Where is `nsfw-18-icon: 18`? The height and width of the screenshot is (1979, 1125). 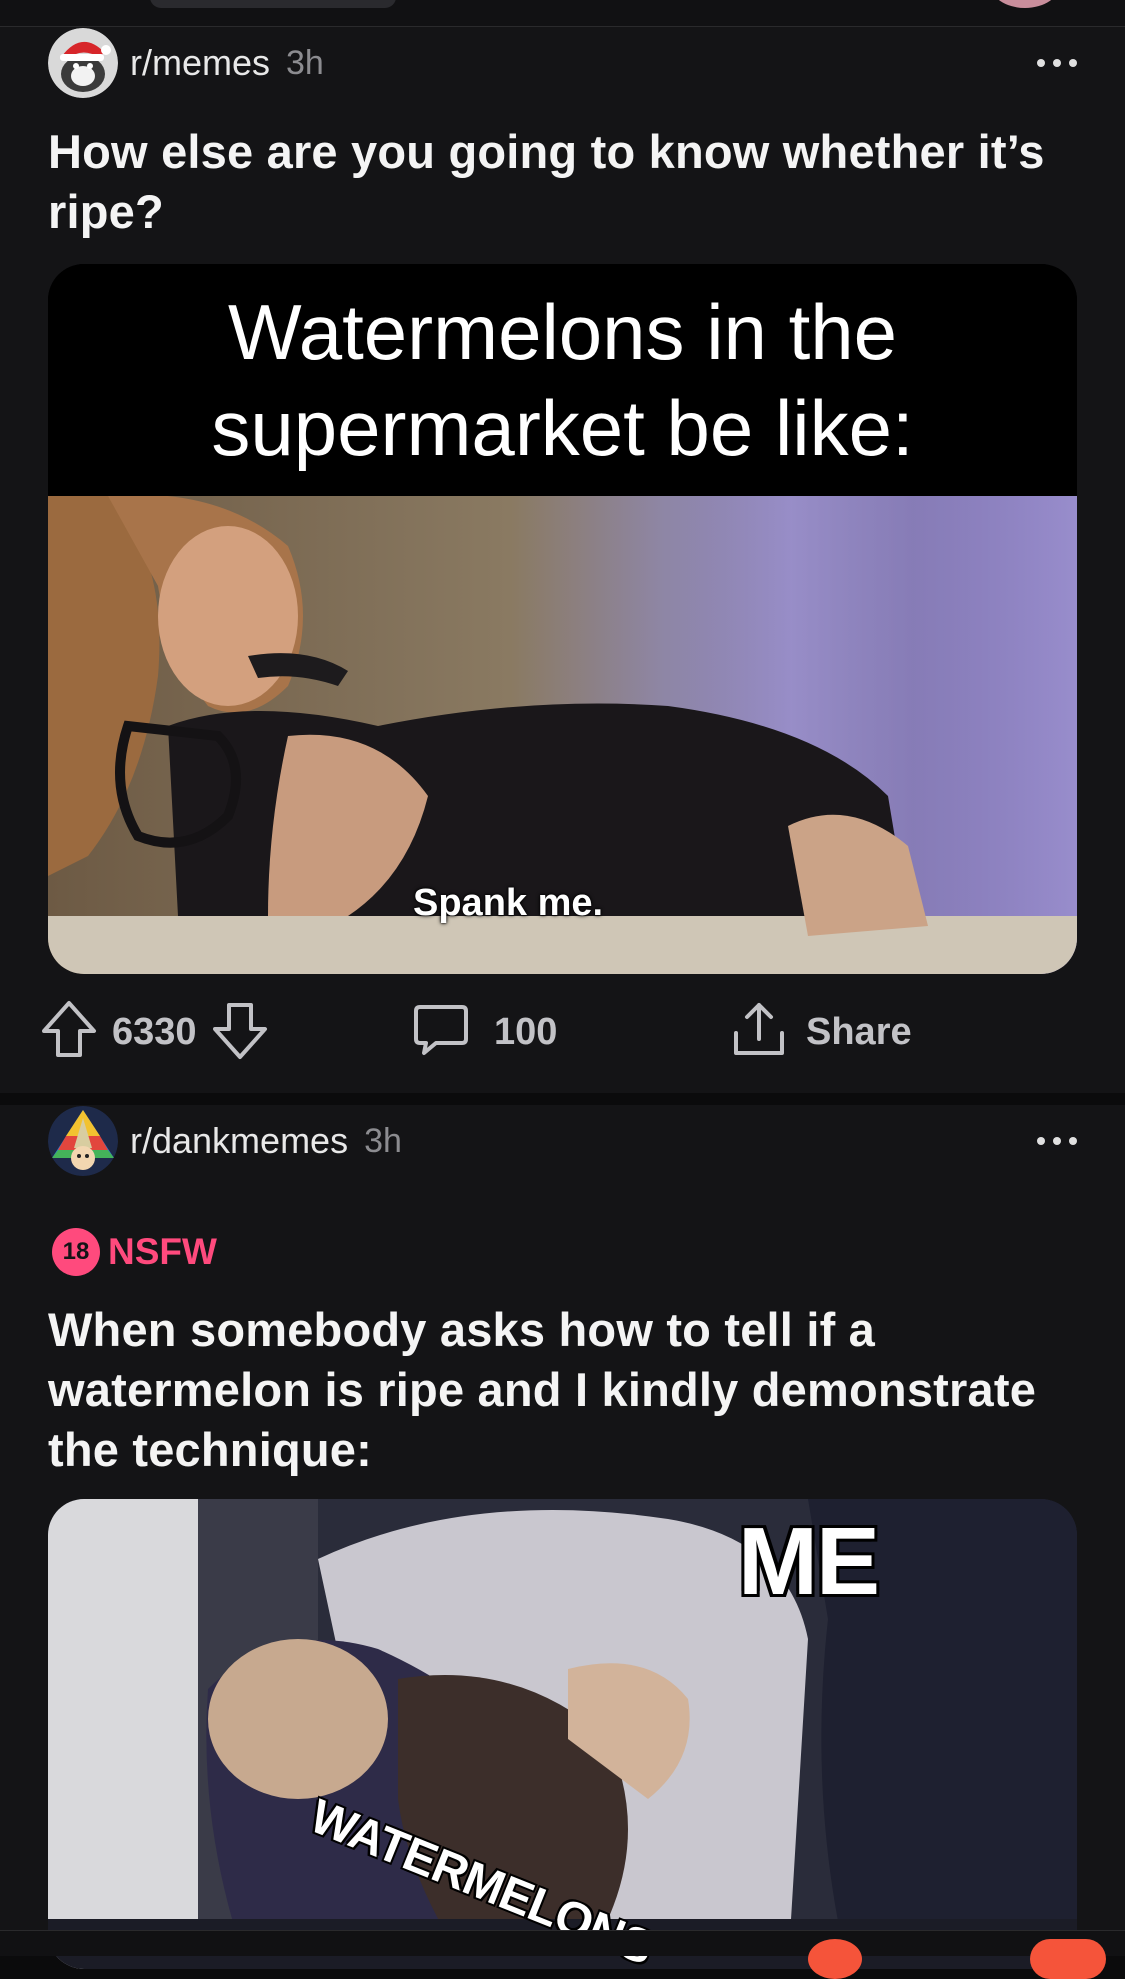
nsfw-18-icon: 18 is located at coordinates (76, 1252).